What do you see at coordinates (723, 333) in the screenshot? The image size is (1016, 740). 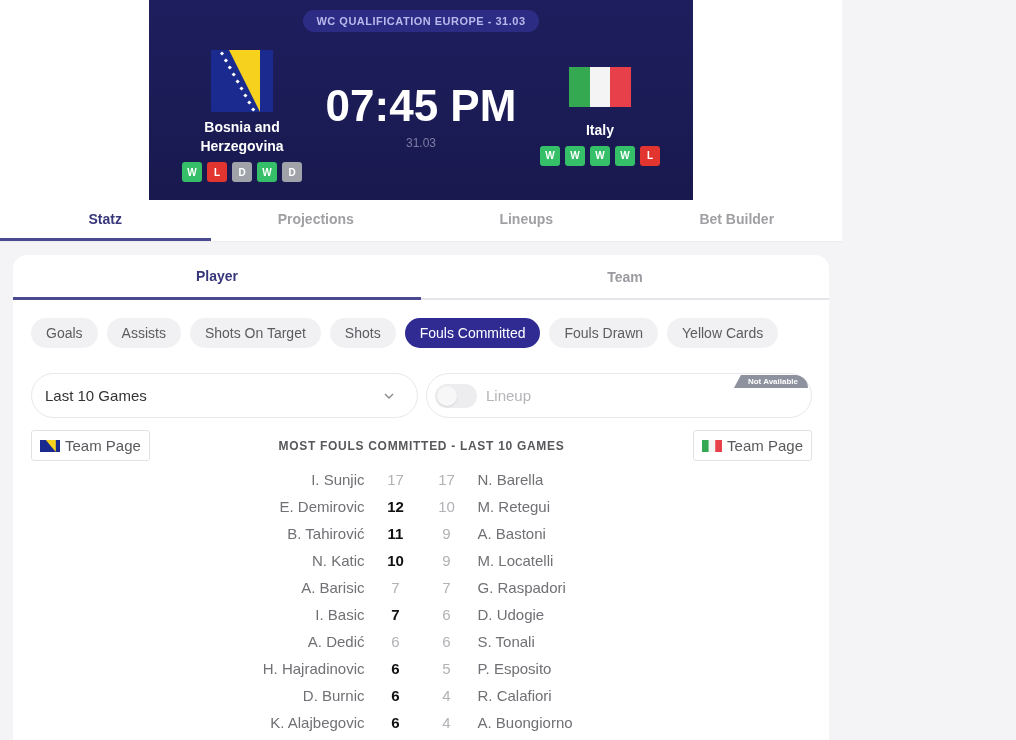 I see `stat-chip: Yellow Cards` at bounding box center [723, 333].